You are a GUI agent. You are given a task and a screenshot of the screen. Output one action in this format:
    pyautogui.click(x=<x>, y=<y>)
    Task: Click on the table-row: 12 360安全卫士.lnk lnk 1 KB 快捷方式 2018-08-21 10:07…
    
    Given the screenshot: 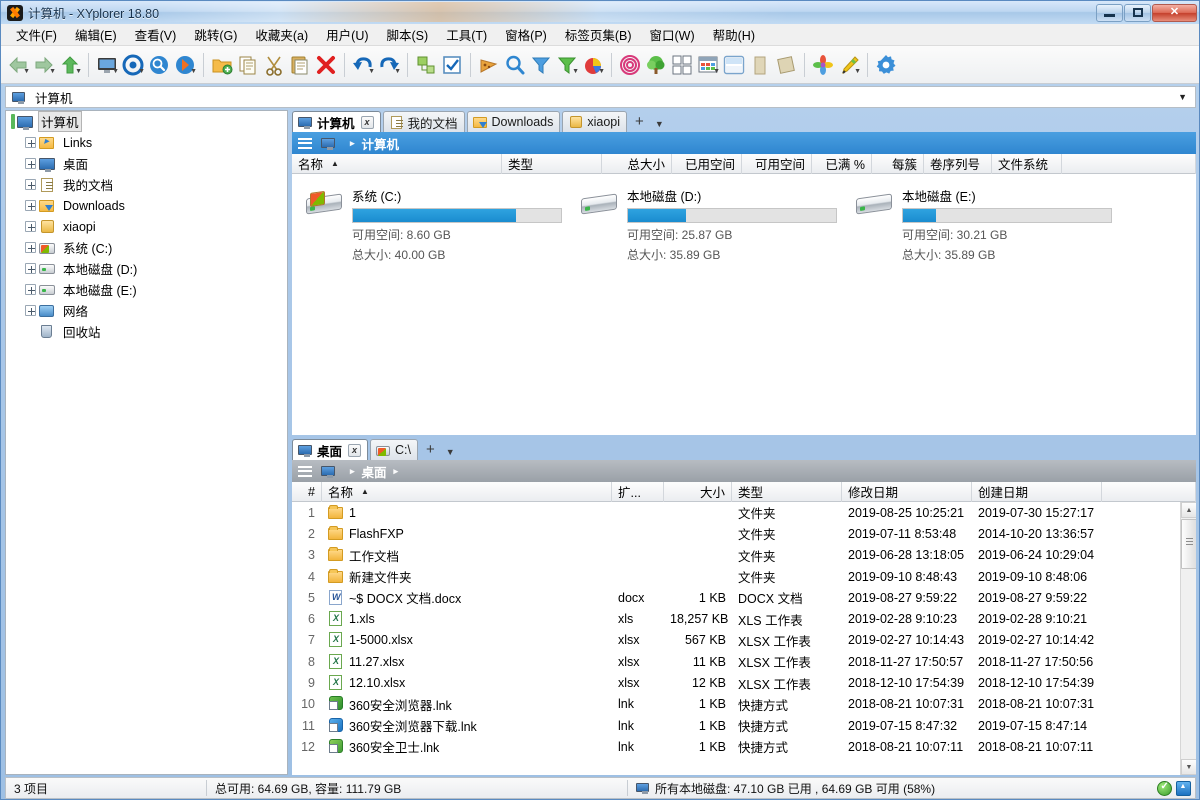 What is the action you would take?
    pyautogui.click(x=736, y=746)
    